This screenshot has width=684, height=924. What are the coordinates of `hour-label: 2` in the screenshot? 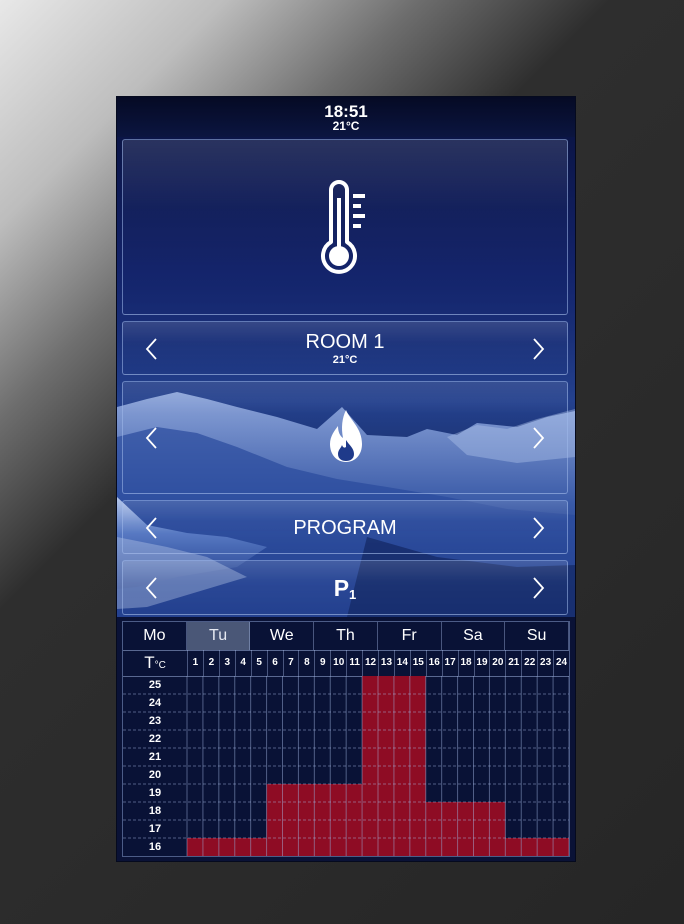 It's located at (210, 663).